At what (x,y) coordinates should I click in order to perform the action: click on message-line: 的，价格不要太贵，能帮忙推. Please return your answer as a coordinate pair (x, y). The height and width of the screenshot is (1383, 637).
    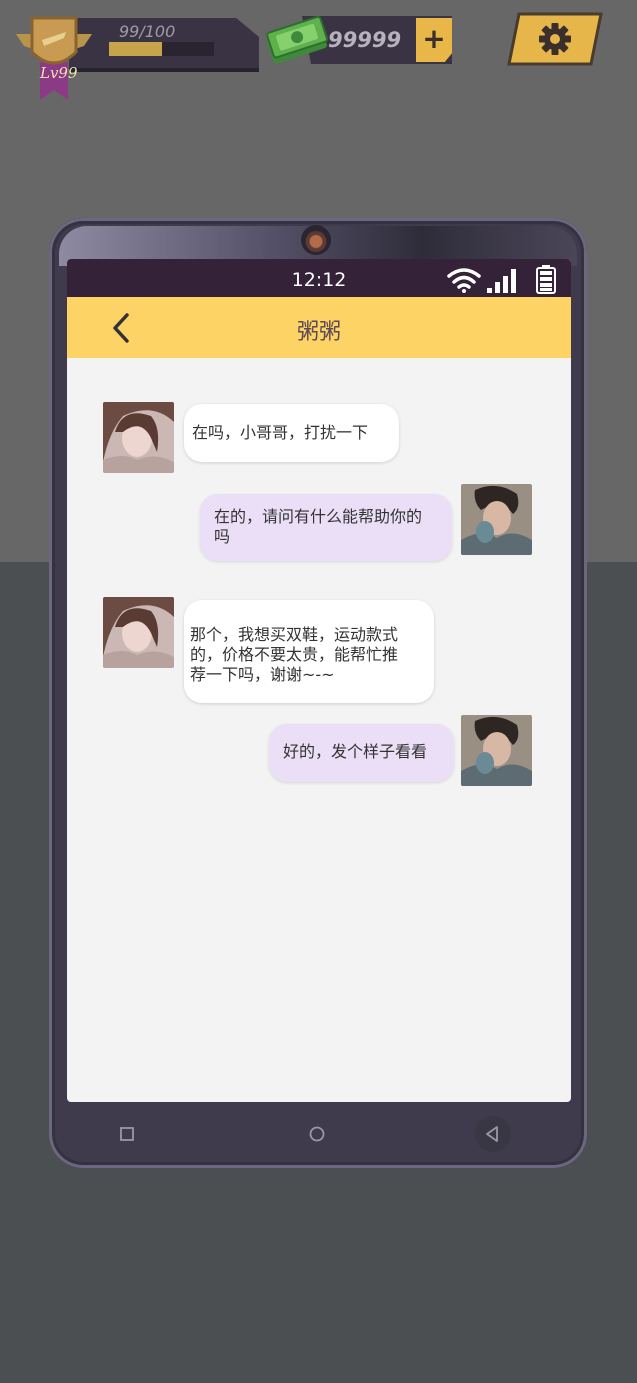
    Looking at the image, I should click on (294, 654).